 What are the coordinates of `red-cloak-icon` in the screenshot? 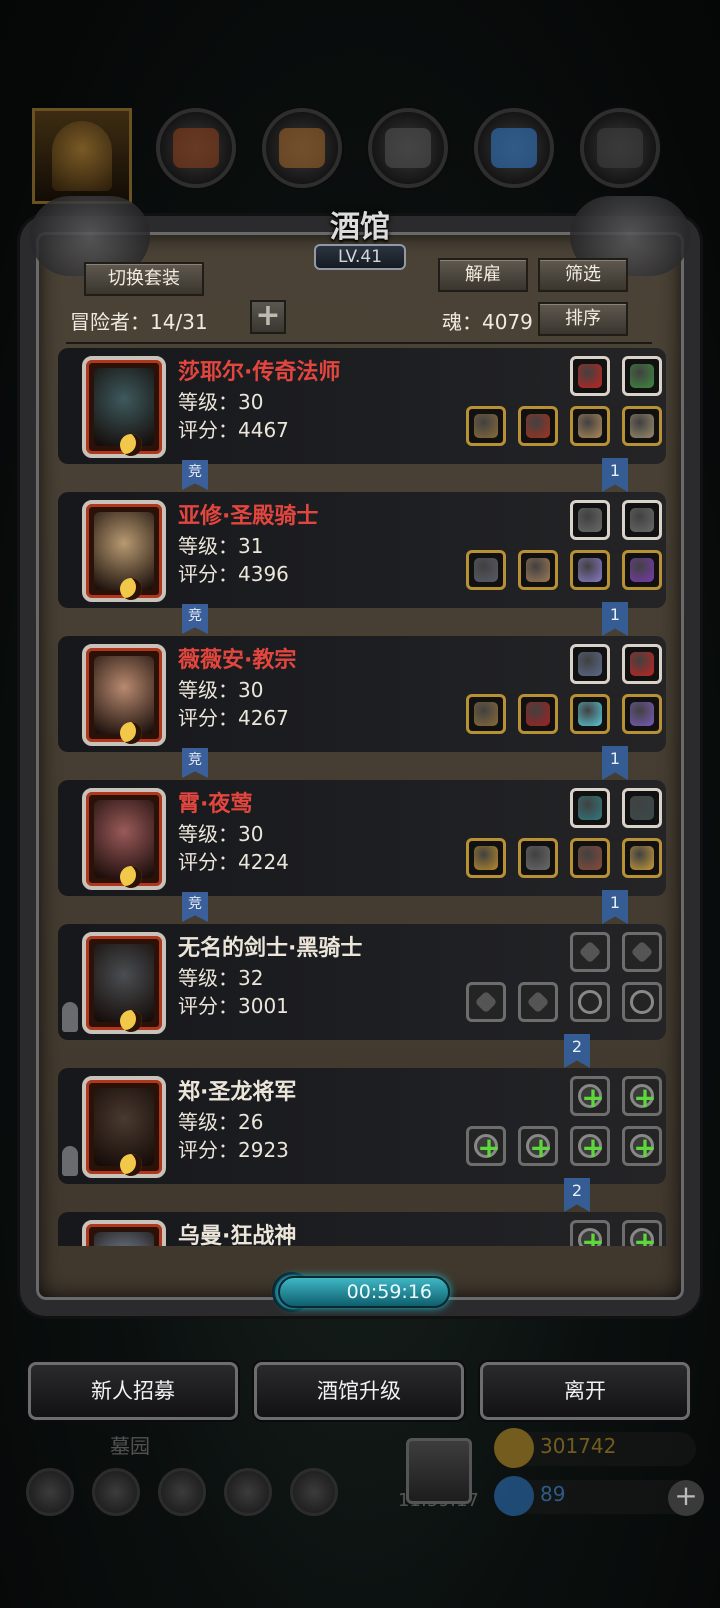 It's located at (538, 714).